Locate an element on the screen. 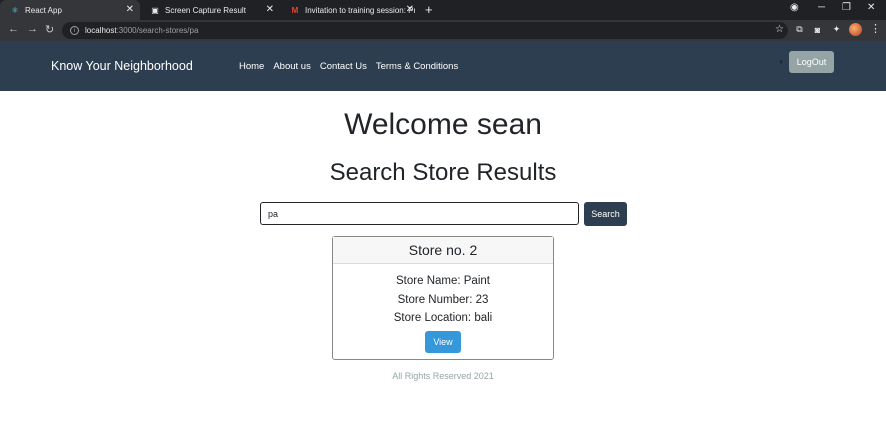 This screenshot has height=421, width=886. new-tab-button: + is located at coordinates (429, 9).